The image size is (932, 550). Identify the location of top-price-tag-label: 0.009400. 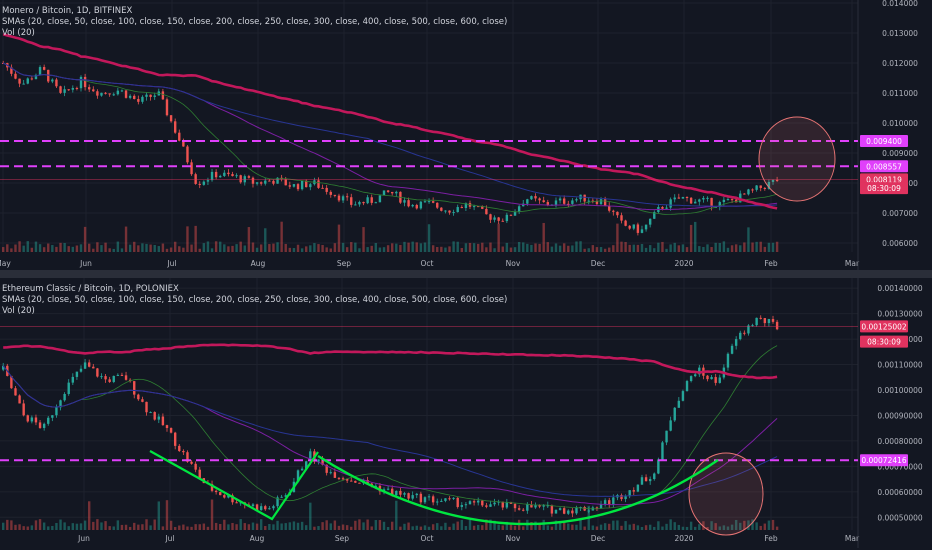
(884, 141).